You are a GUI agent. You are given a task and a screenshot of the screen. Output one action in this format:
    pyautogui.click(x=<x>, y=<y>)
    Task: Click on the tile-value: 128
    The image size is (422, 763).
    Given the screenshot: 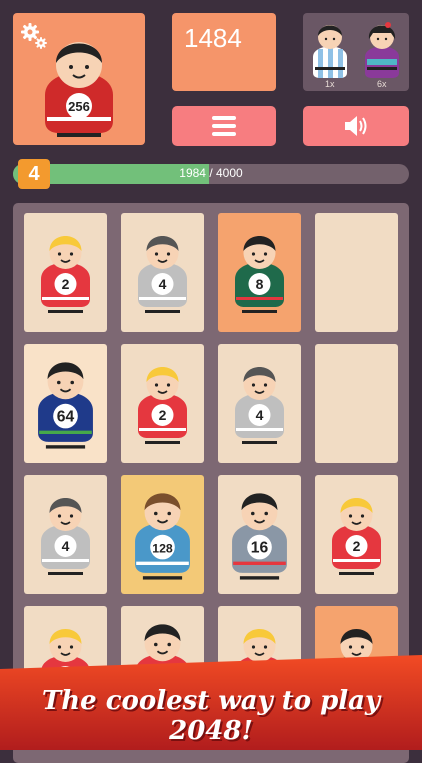 What is the action you would take?
    pyautogui.click(x=162, y=549)
    